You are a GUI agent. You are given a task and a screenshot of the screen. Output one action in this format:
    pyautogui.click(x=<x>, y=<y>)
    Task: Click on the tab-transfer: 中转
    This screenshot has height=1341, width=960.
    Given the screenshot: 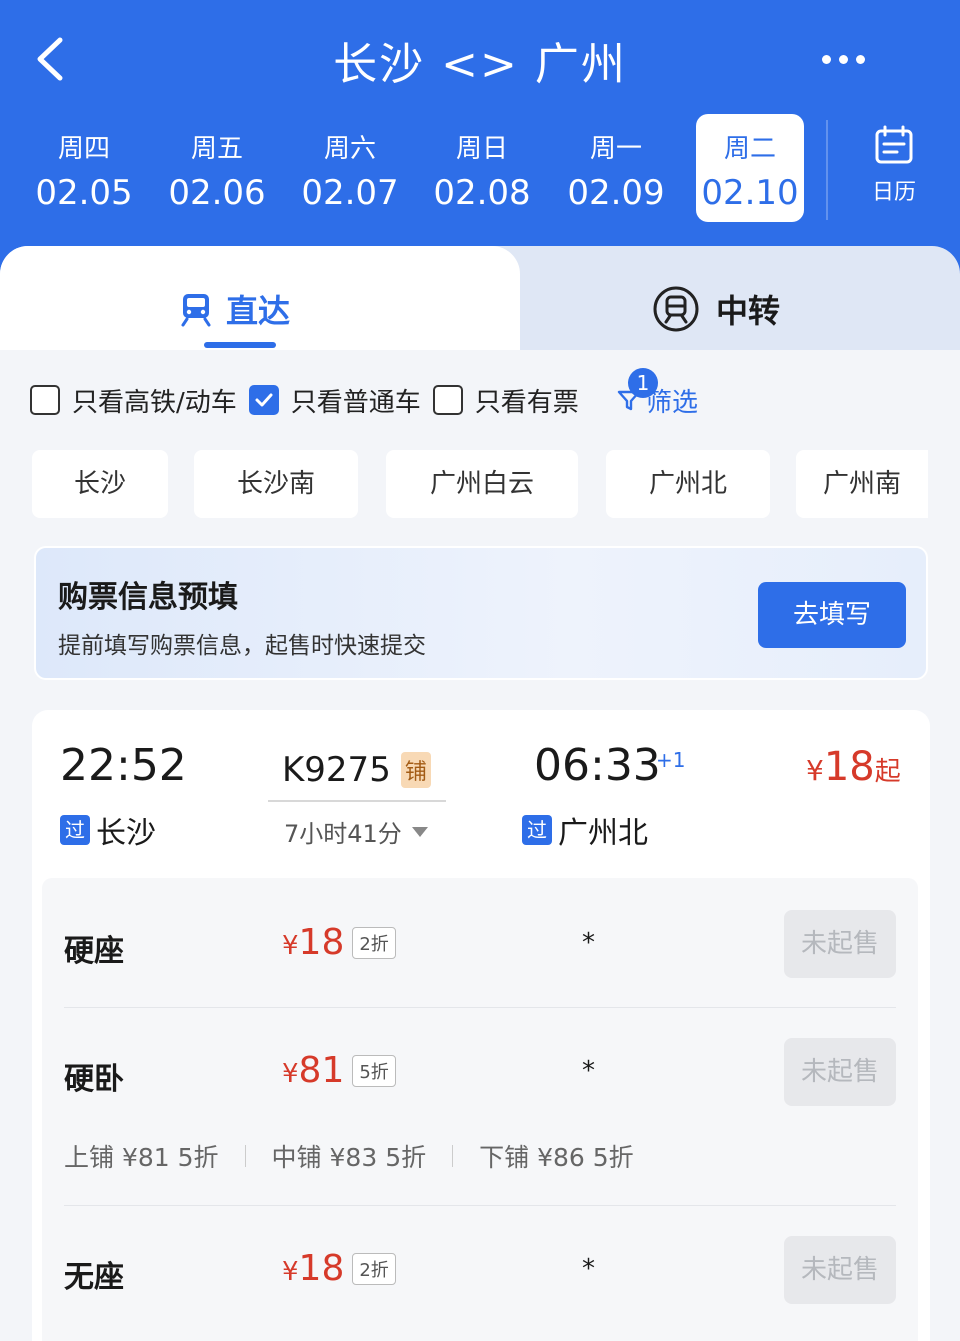 What is the action you would take?
    pyautogui.click(x=716, y=309)
    